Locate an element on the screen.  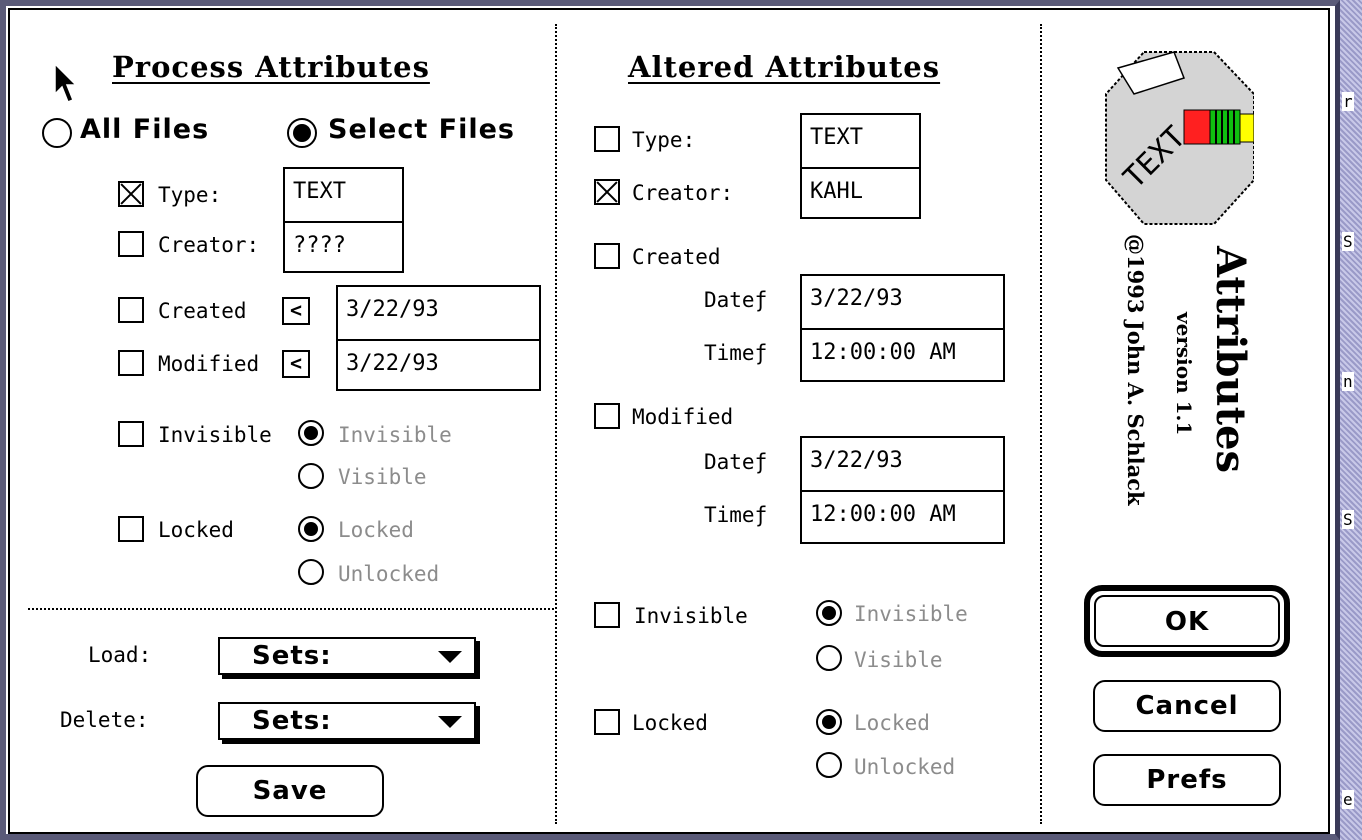
all-files-radio is located at coordinates (57, 133).